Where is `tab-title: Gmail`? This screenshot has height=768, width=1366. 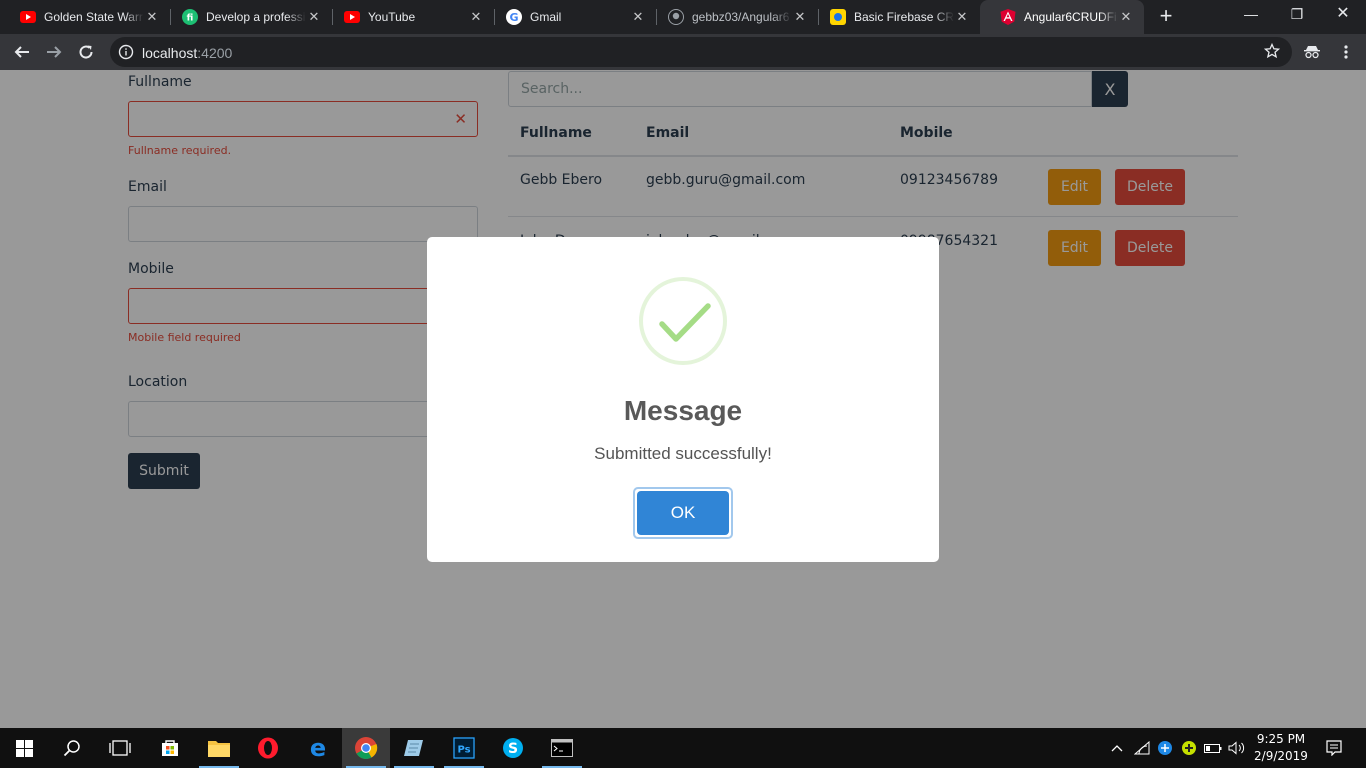 tab-title: Gmail is located at coordinates (546, 17).